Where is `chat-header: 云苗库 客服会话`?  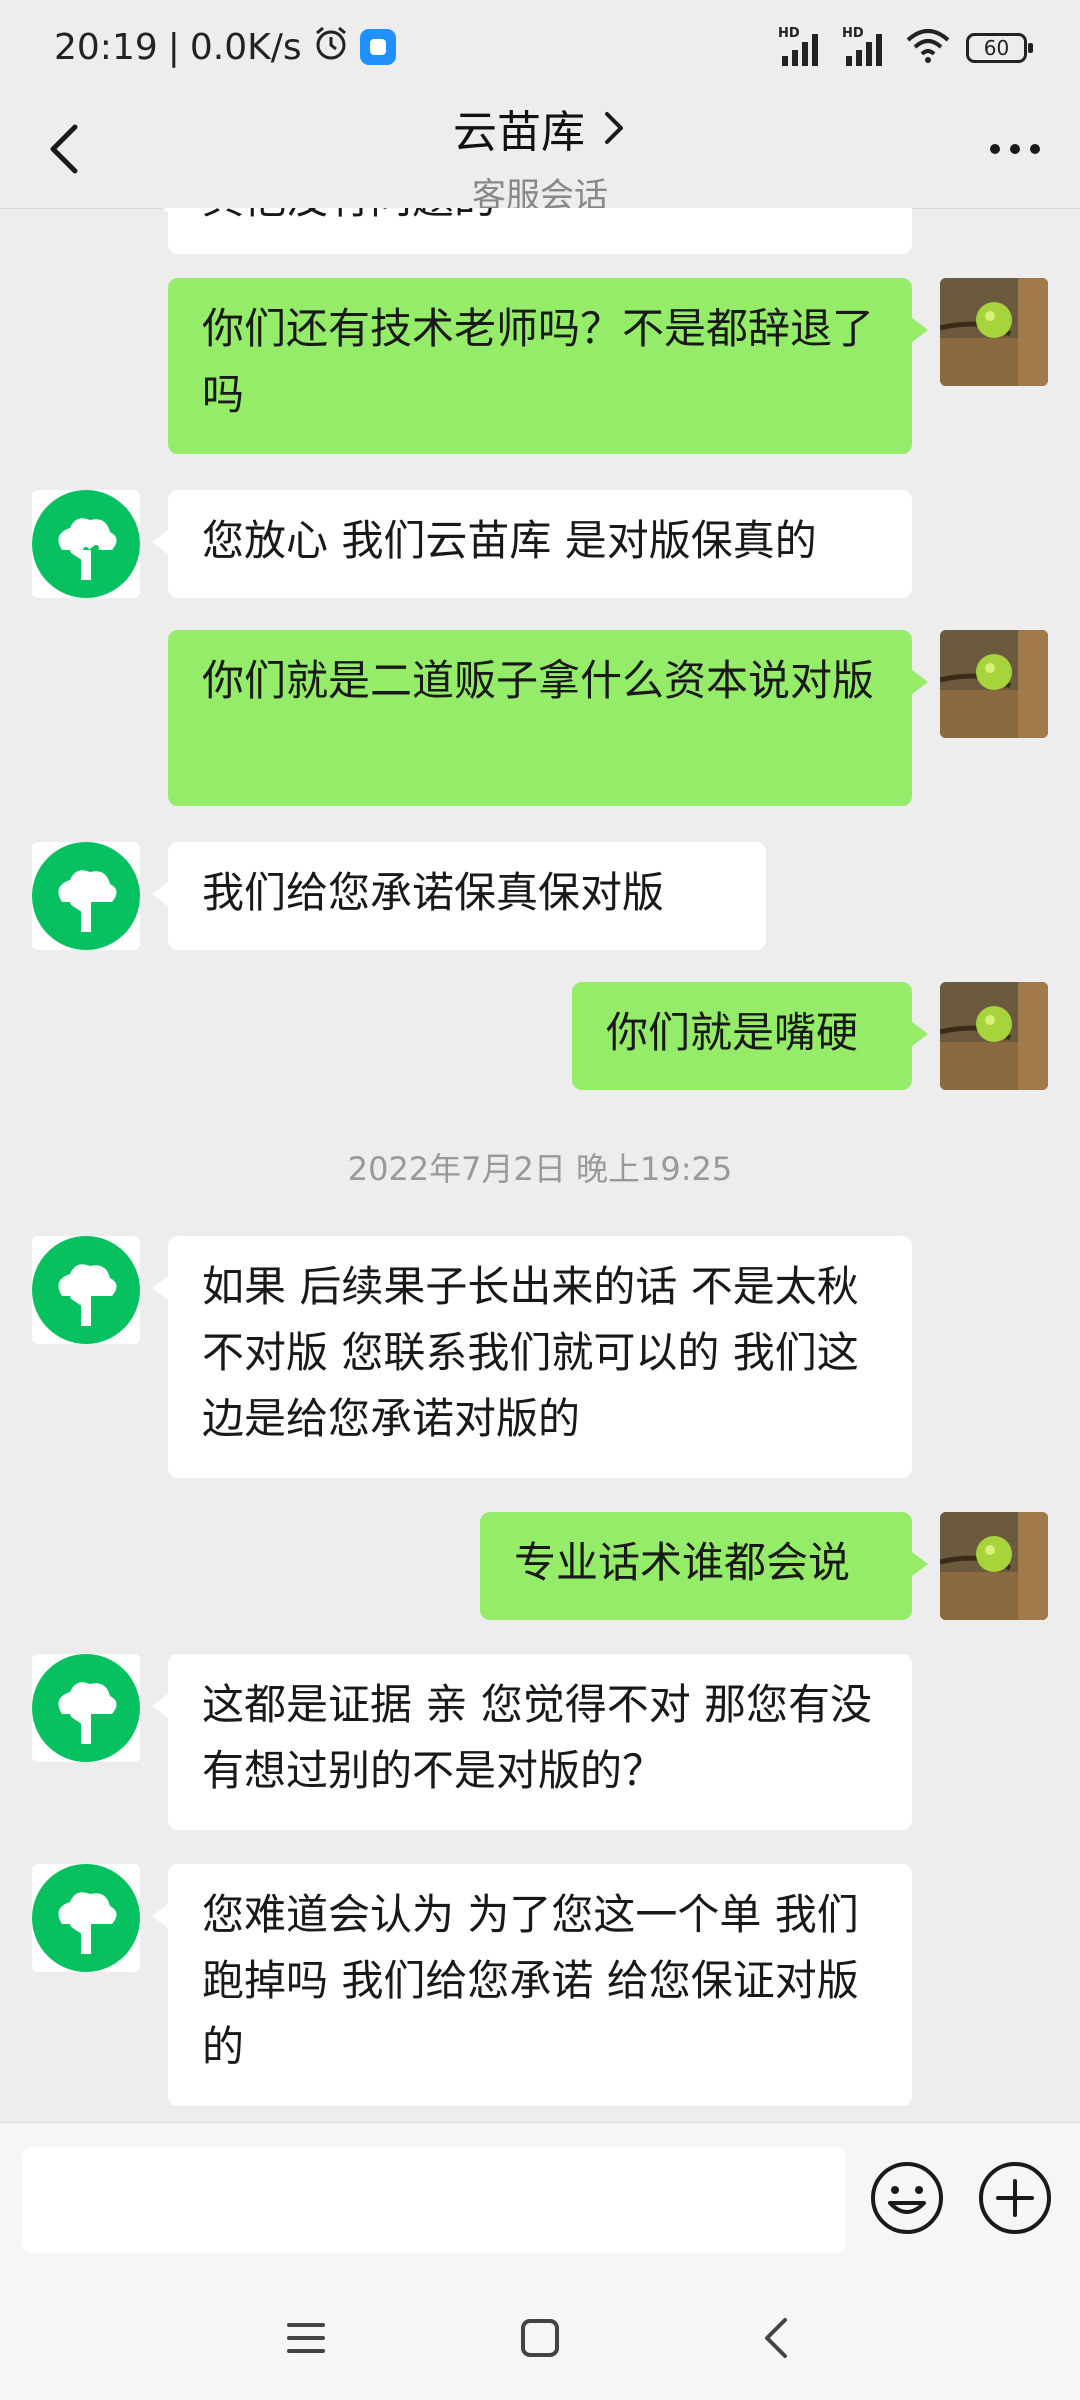 chat-header: 云苗库 客服会话 is located at coordinates (540, 154).